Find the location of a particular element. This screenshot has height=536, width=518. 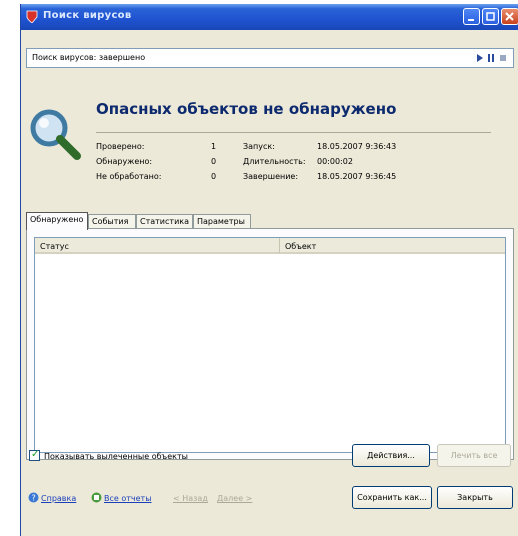

help-icon: ? is located at coordinates (33, 497).